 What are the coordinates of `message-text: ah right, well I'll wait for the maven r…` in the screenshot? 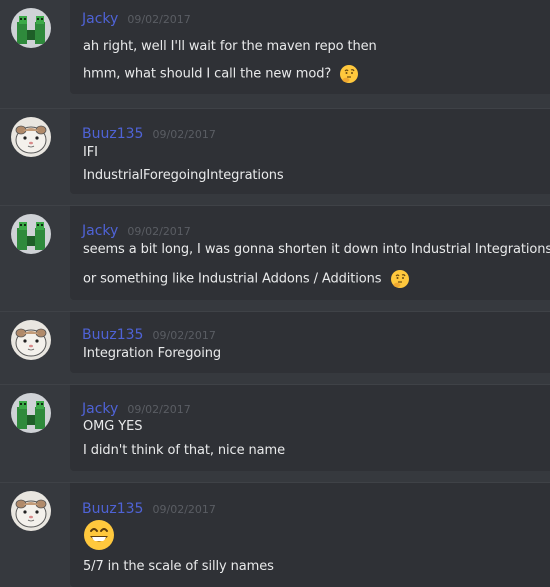 It's located at (230, 46).